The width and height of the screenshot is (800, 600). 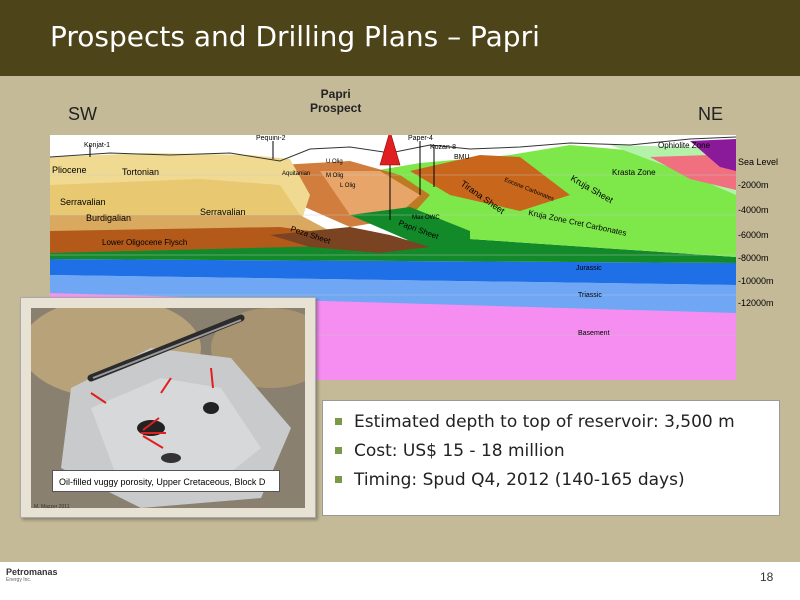 What do you see at coordinates (590, 295) in the screenshot?
I see `label-triassic: Triassic` at bounding box center [590, 295].